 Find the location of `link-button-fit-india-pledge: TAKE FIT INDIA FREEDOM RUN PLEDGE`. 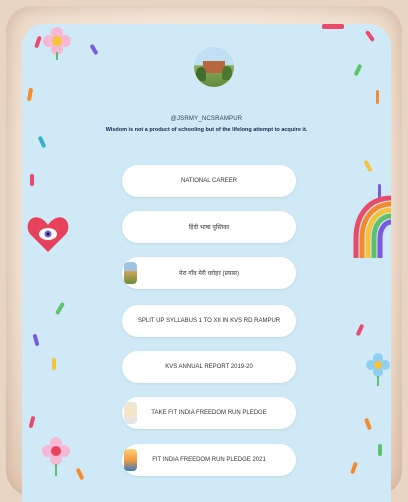

link-button-fit-india-pledge: TAKE FIT INDIA FREEDOM RUN PLEDGE is located at coordinates (209, 413).